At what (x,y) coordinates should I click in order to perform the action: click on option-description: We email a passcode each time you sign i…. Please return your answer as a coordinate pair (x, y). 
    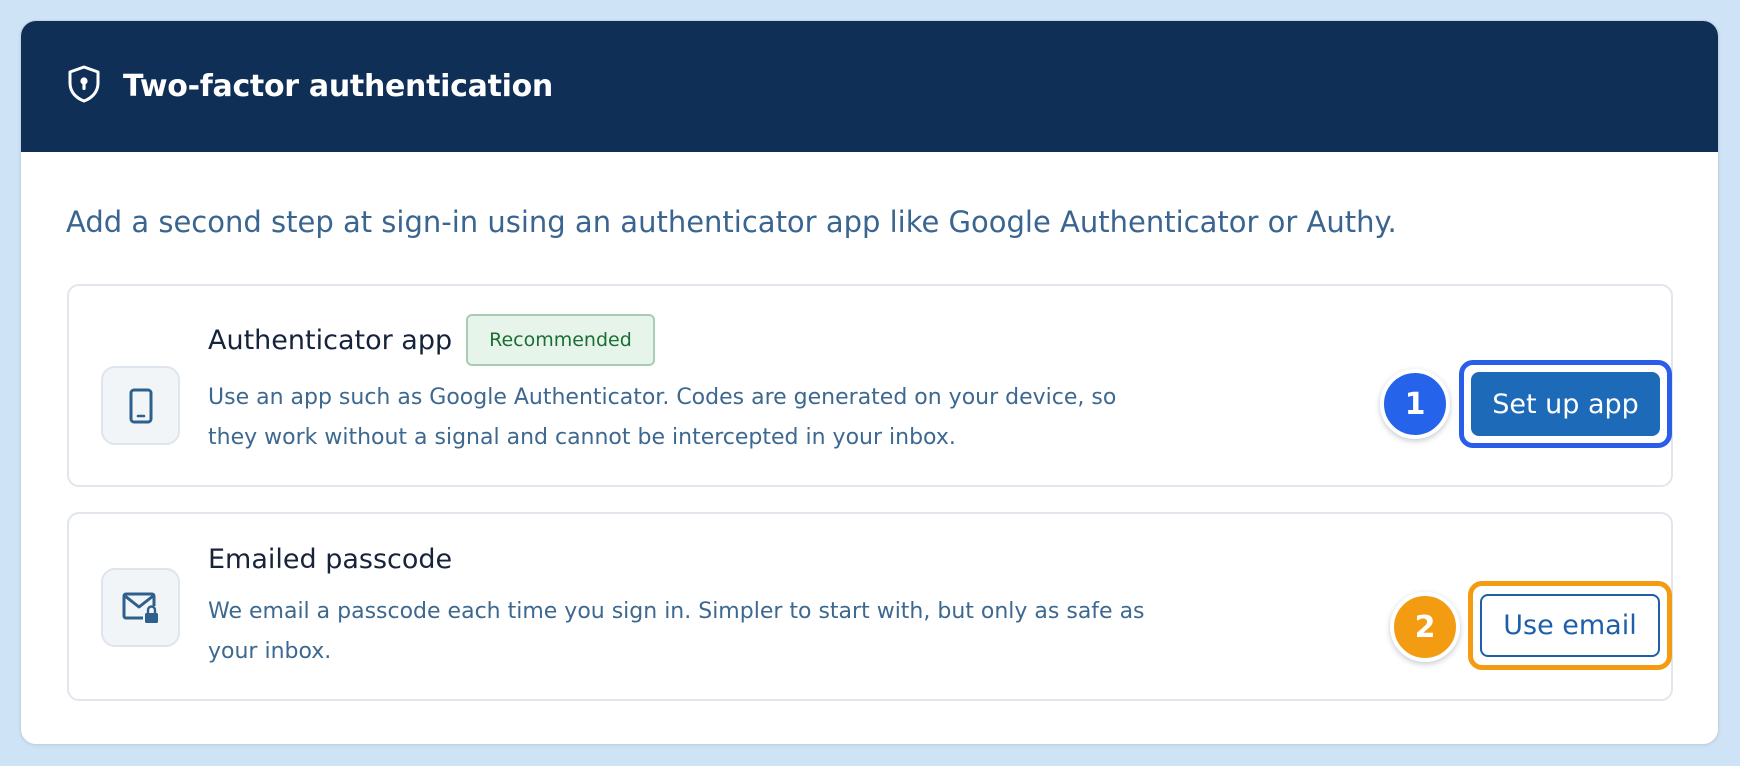
    Looking at the image, I should click on (676, 631).